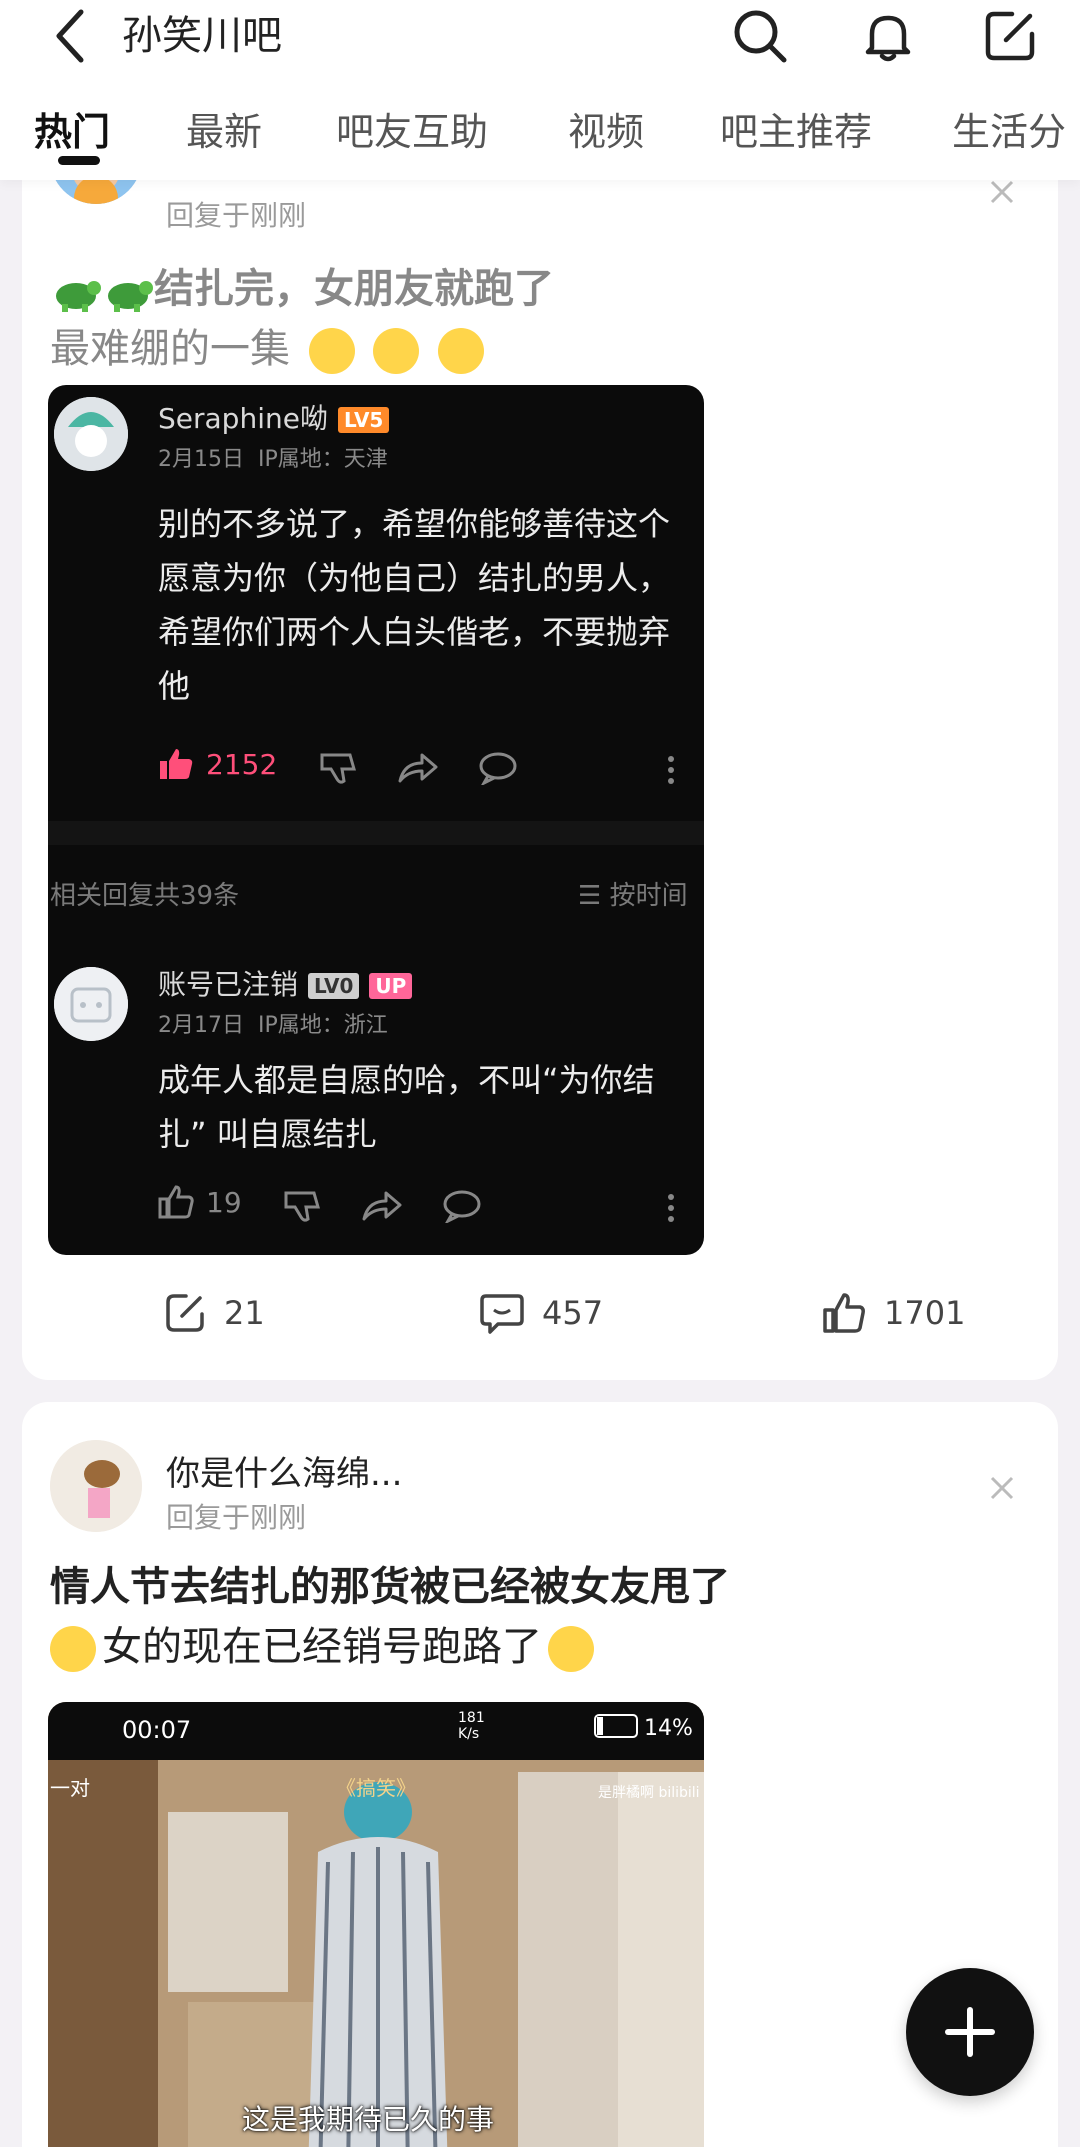 The height and width of the screenshot is (2147, 1080). What do you see at coordinates (649, 1793) in the screenshot?
I see `watermark: 是胖橘啊 bilibili` at bounding box center [649, 1793].